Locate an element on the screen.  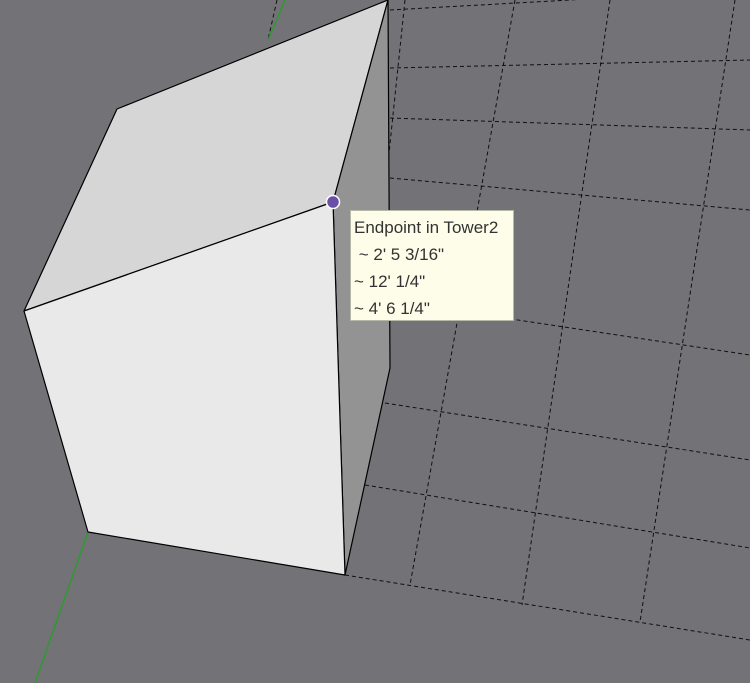
tooltip-coordinate-y: ~ 12' 1/4" is located at coordinates (390, 281).